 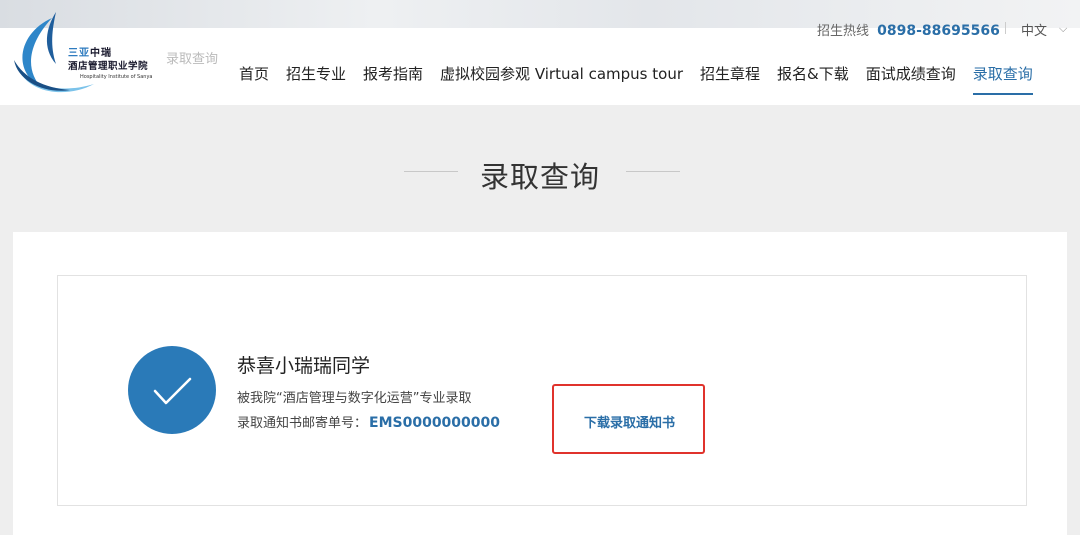 I want to click on breadcrumb: 录取查询, so click(x=192, y=59).